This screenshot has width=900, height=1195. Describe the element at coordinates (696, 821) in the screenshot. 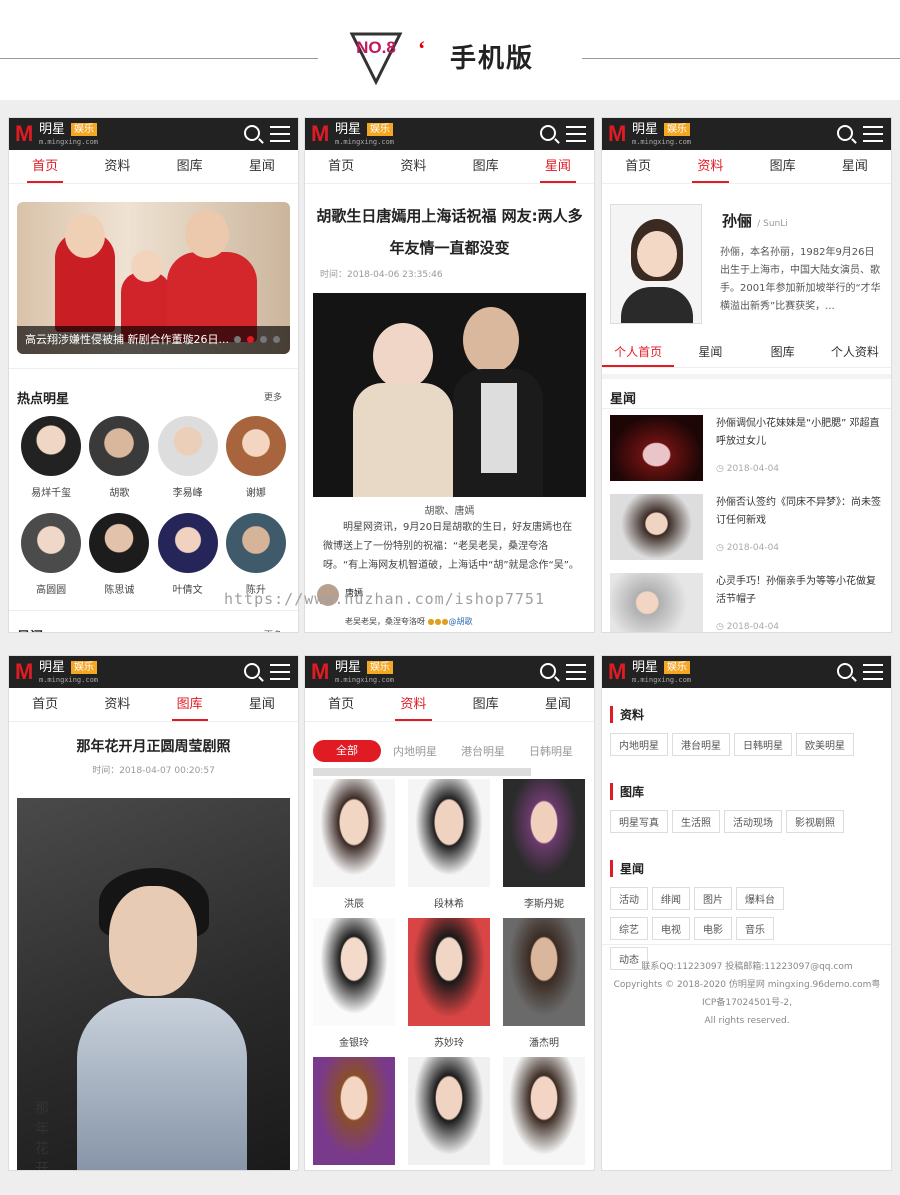

I see `menu-tag: 生活照` at that location.